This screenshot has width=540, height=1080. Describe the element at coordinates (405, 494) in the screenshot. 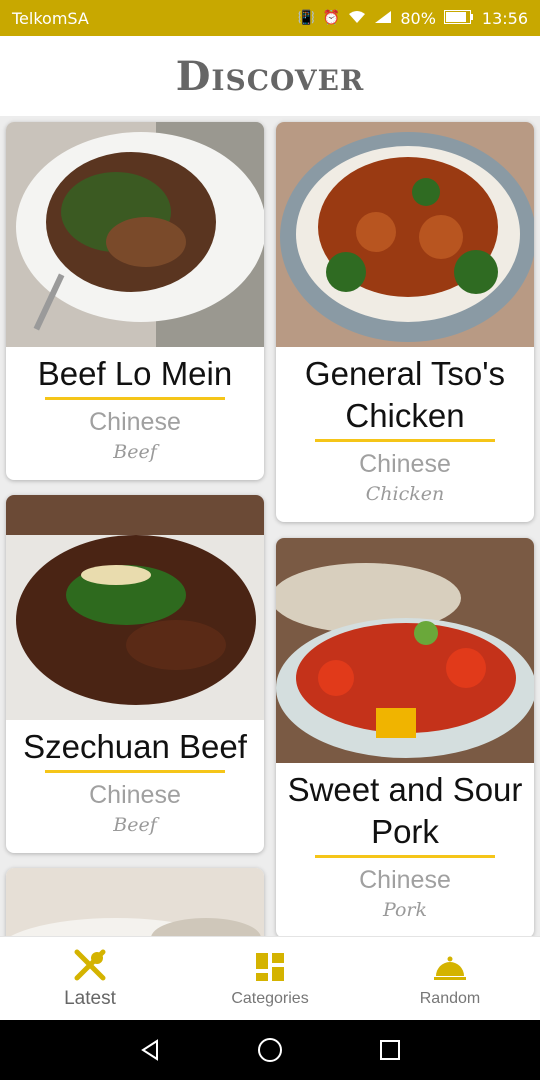

I see `recipe-category: Chicken` at that location.